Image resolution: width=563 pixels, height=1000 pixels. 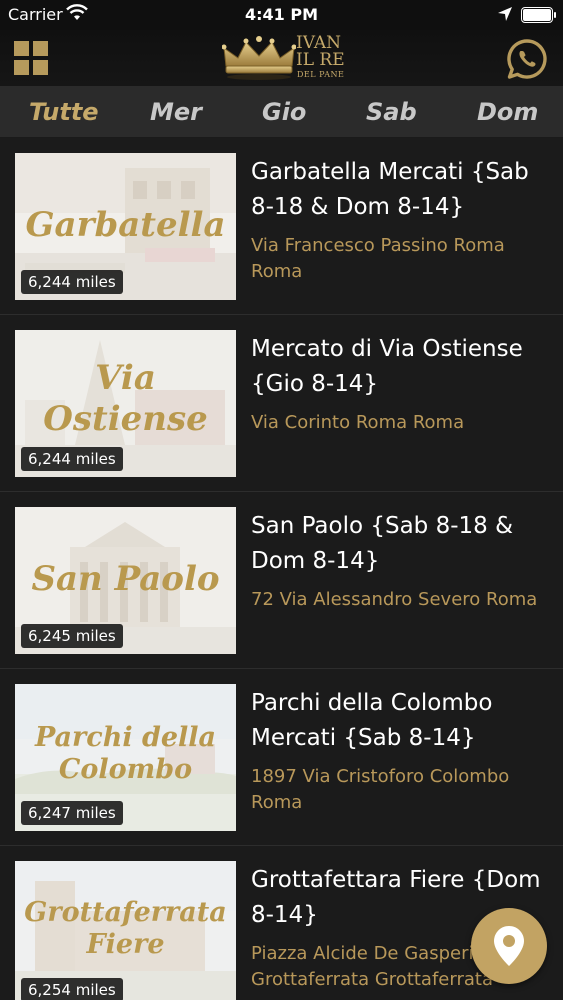 I want to click on tab-tutte: Tutte, so click(x=64, y=112).